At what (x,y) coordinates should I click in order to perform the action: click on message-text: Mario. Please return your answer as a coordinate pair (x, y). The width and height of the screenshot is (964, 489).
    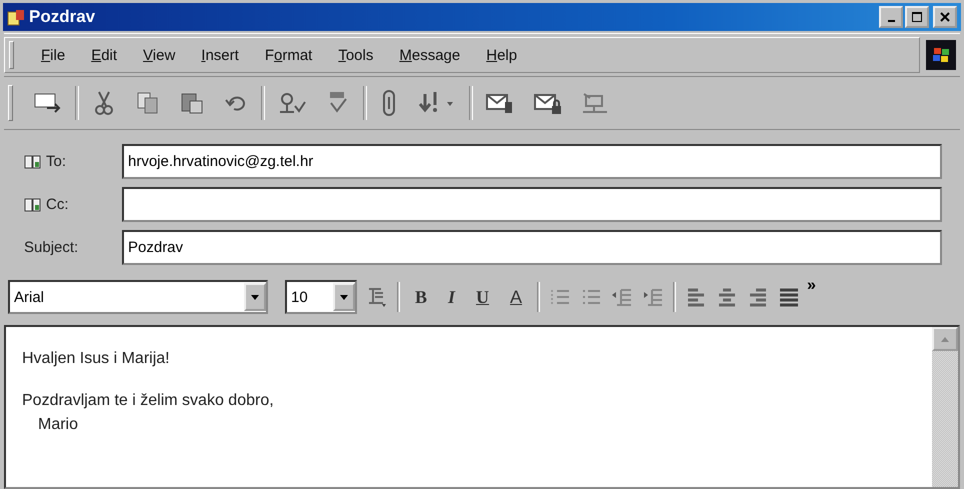
    Looking at the image, I should click on (57, 424).